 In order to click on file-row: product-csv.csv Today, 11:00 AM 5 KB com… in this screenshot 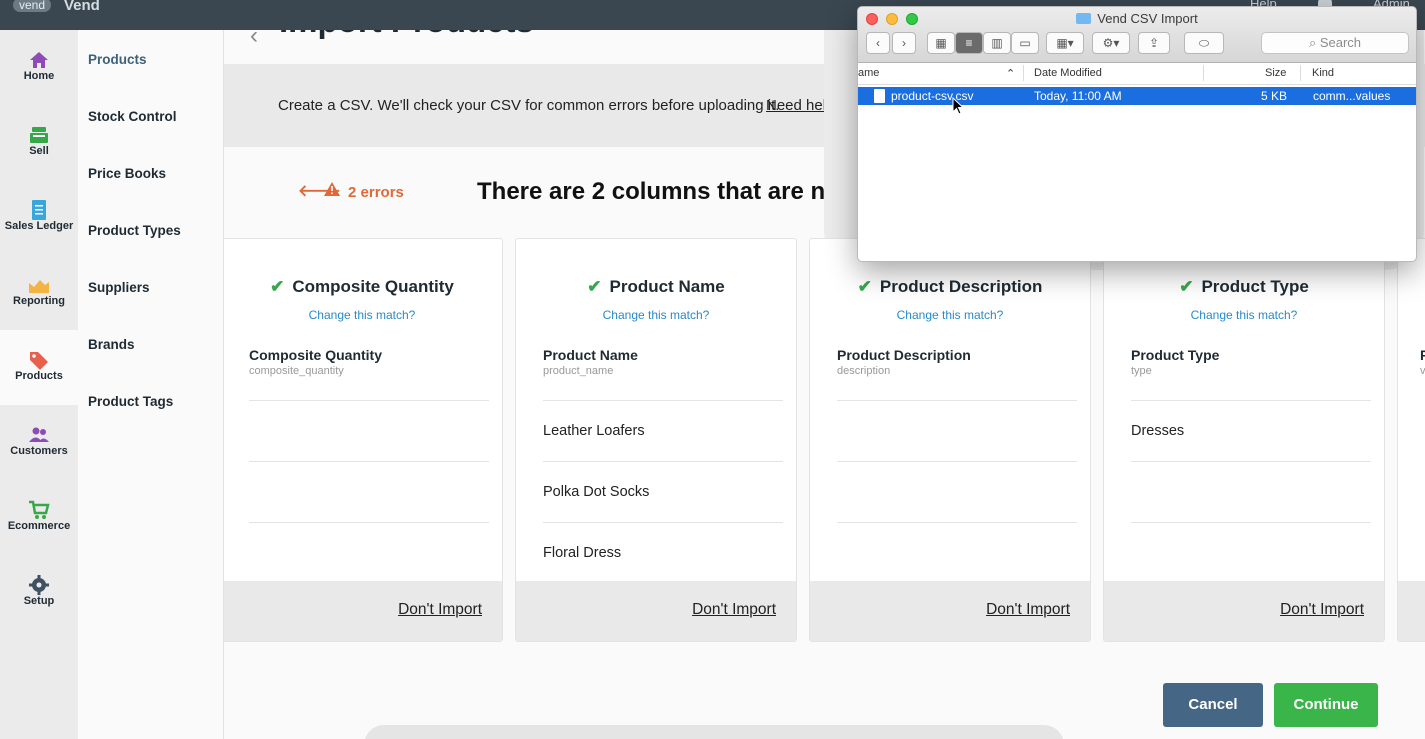, I will do `click(1137, 96)`.